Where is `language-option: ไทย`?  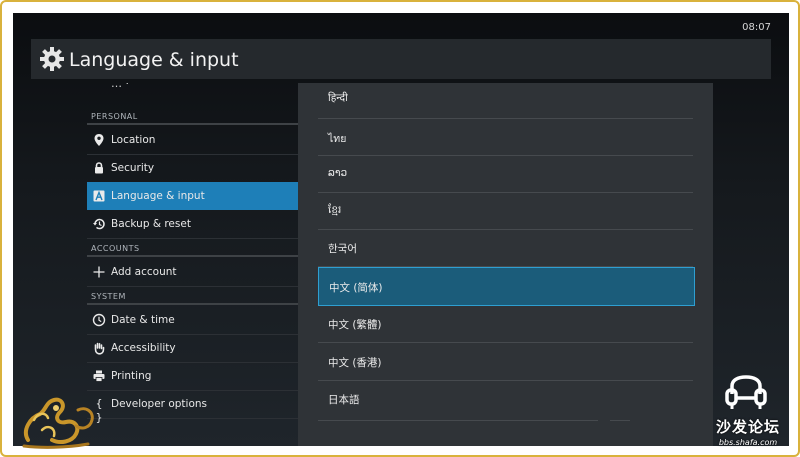
language-option: ไทย is located at coordinates (505, 137).